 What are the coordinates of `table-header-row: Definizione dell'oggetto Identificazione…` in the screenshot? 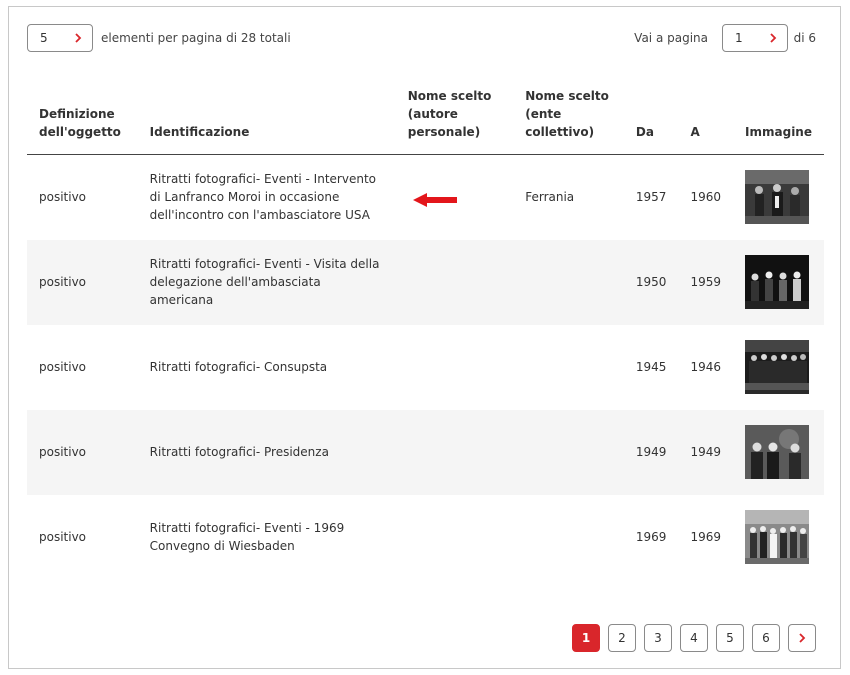 It's located at (425, 121).